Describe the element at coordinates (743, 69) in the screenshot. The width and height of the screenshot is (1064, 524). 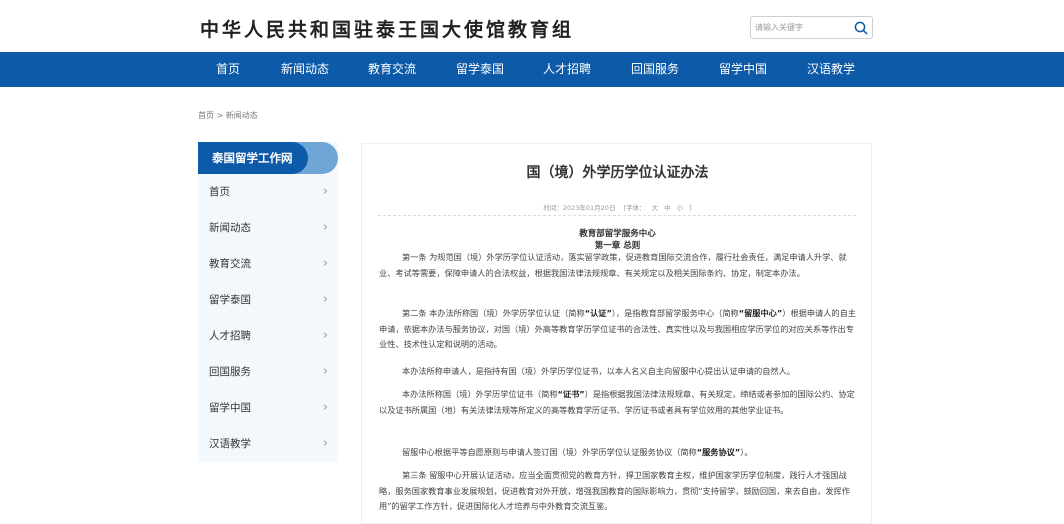
I see `nav-item-study-china: 留学中国` at that location.